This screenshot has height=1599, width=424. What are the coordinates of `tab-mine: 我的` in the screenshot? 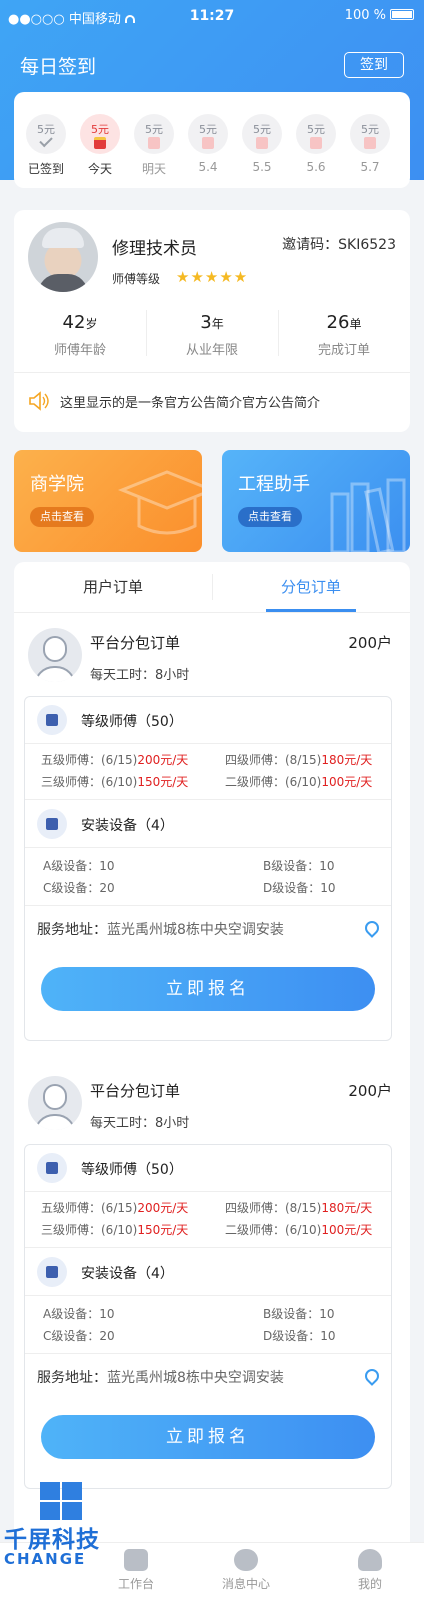 It's located at (370, 1570).